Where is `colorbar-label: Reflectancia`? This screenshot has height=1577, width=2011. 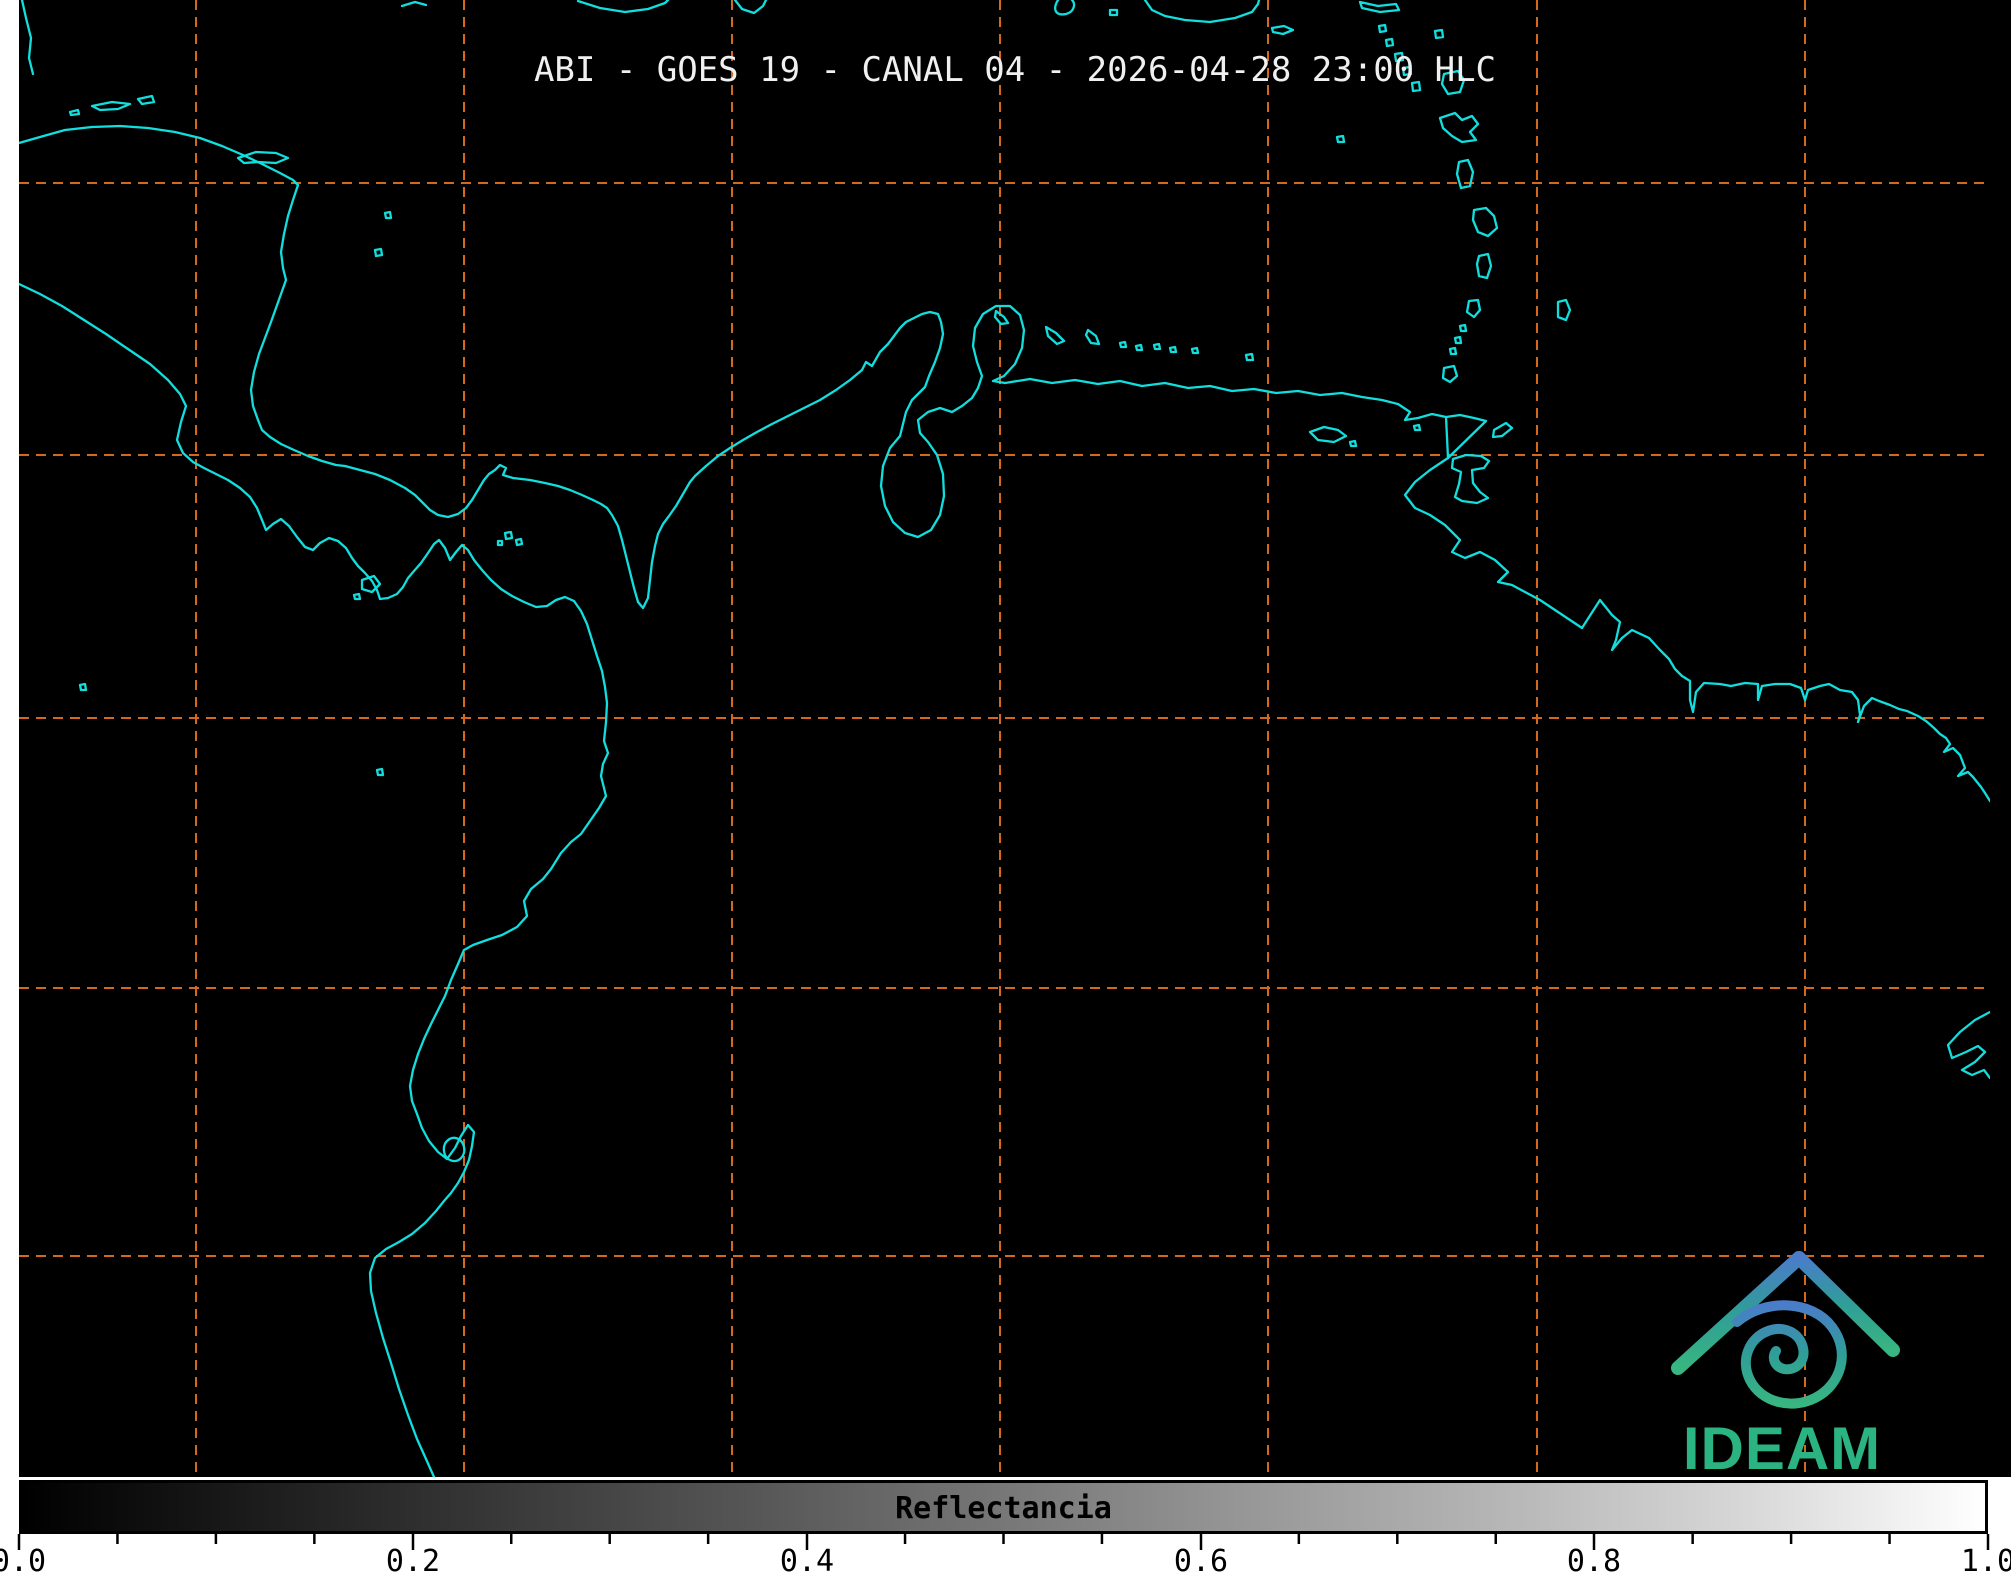
colorbar-label: Reflectancia is located at coordinates (1003, 1508).